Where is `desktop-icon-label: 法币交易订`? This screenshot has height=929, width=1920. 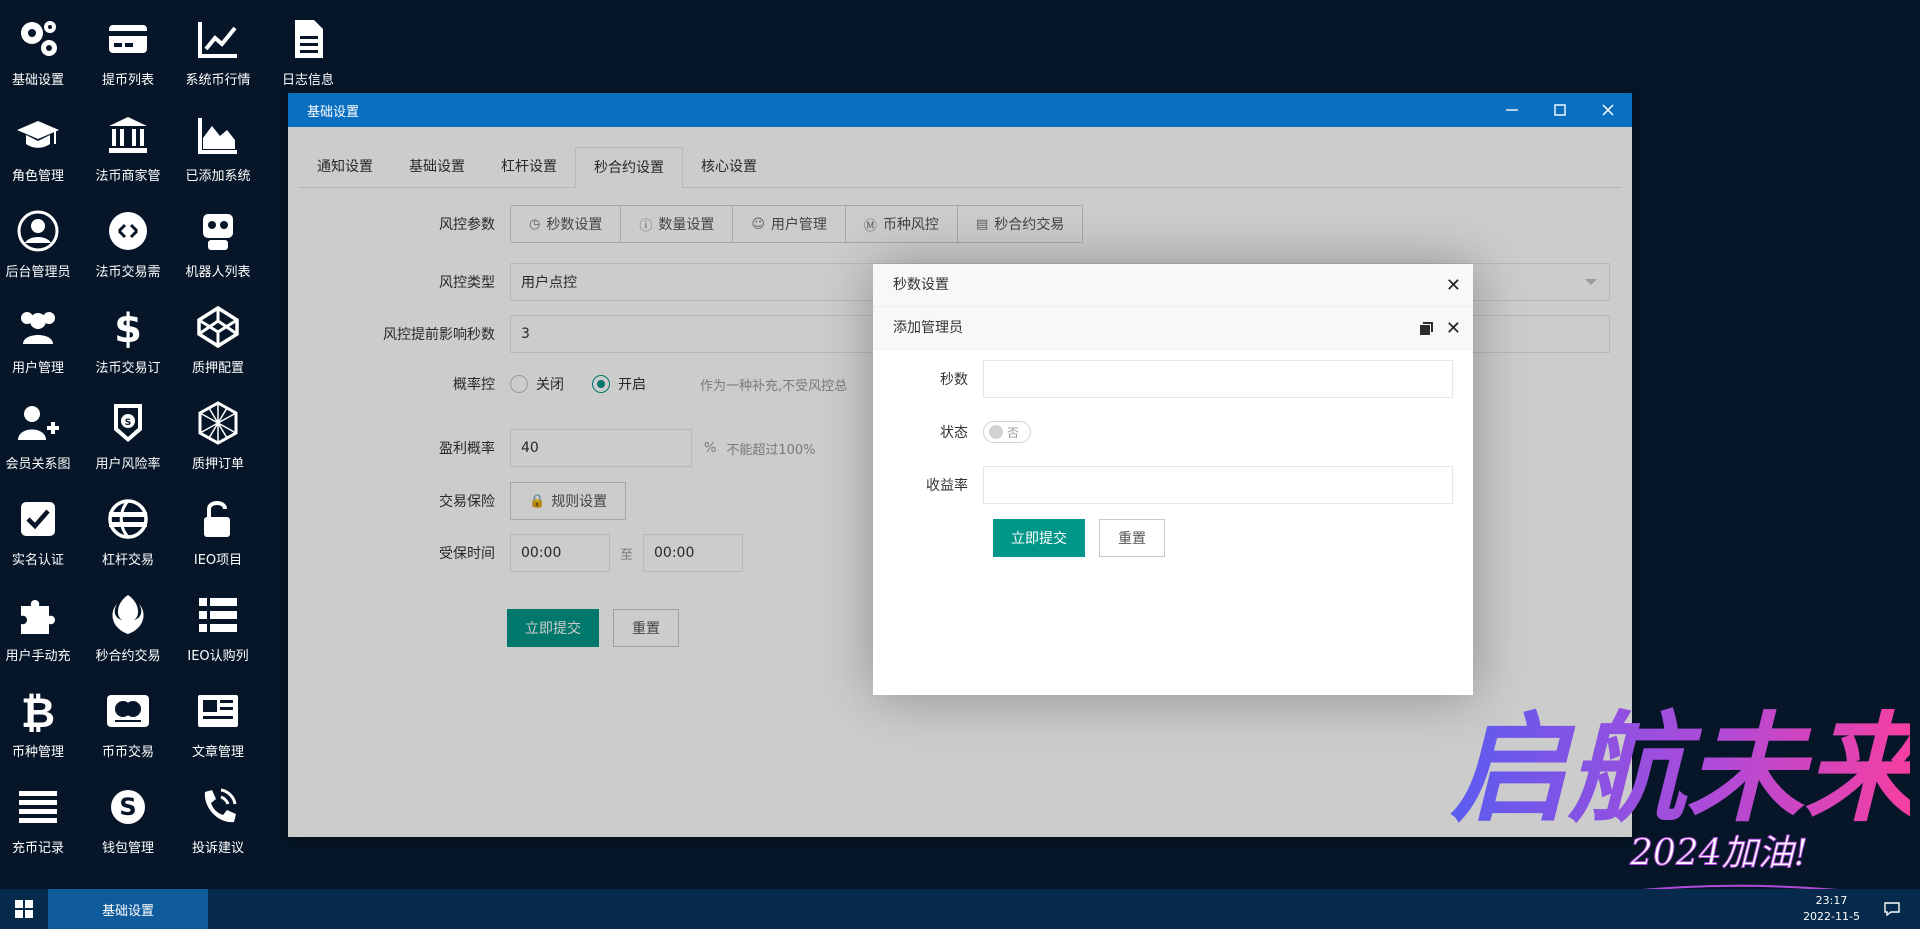 desktop-icon-label: 法币交易订 is located at coordinates (128, 368).